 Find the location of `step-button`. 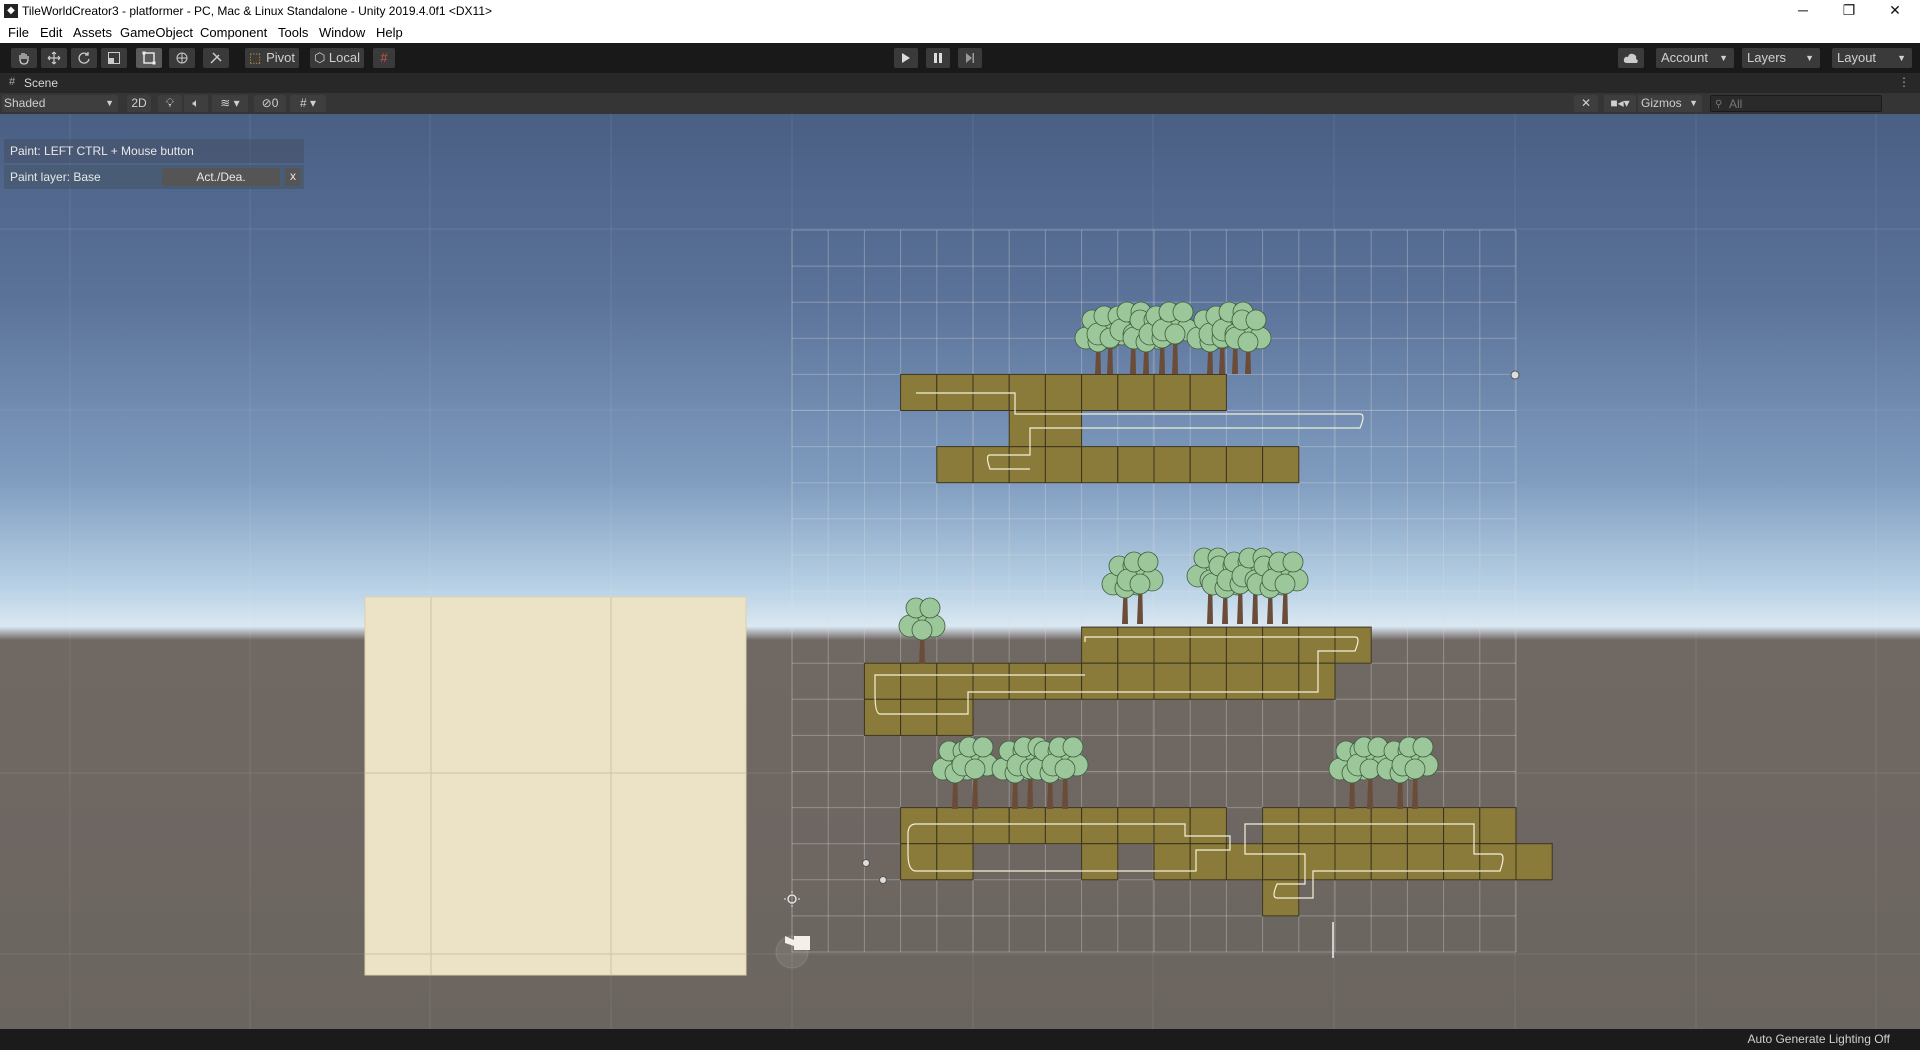

step-button is located at coordinates (970, 58).